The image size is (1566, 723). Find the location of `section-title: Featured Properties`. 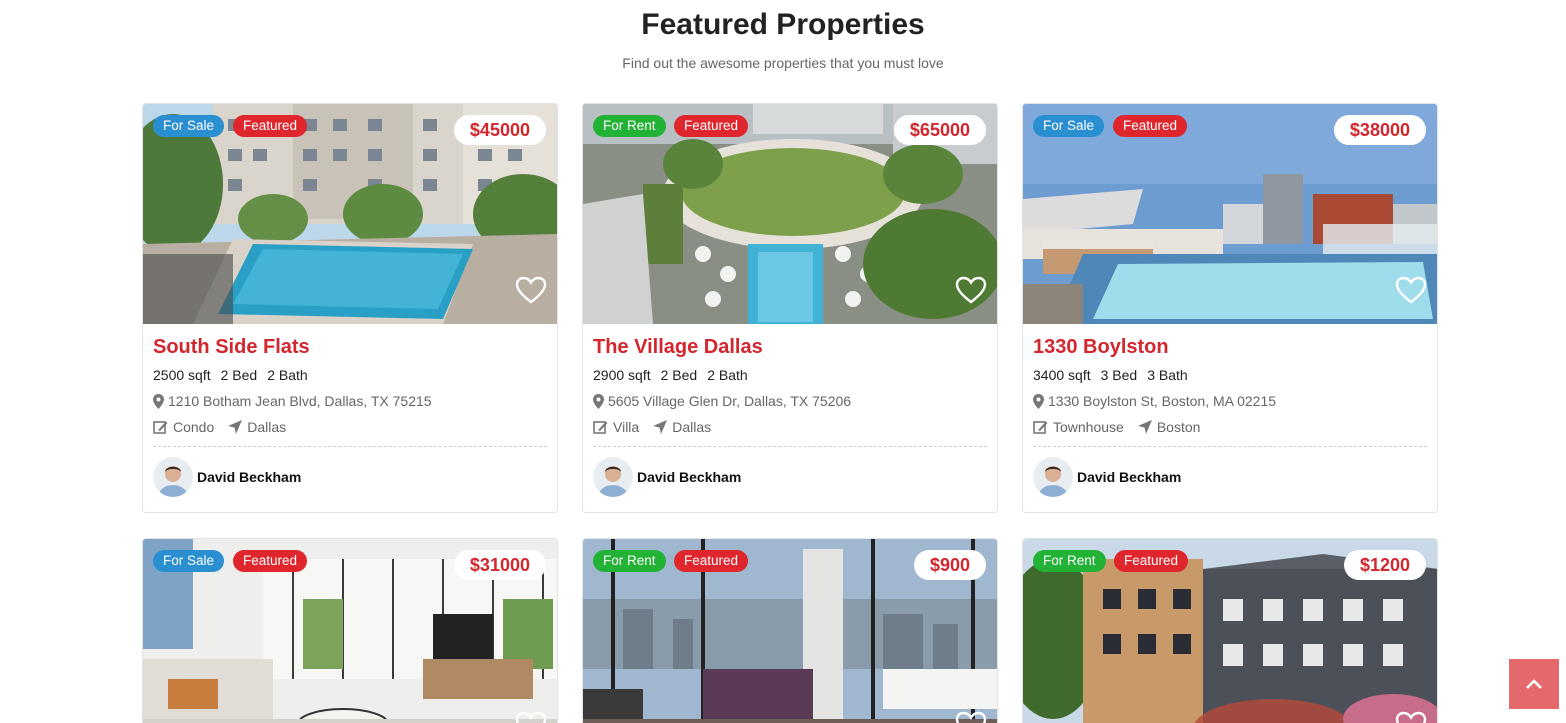

section-title: Featured Properties is located at coordinates (783, 24).